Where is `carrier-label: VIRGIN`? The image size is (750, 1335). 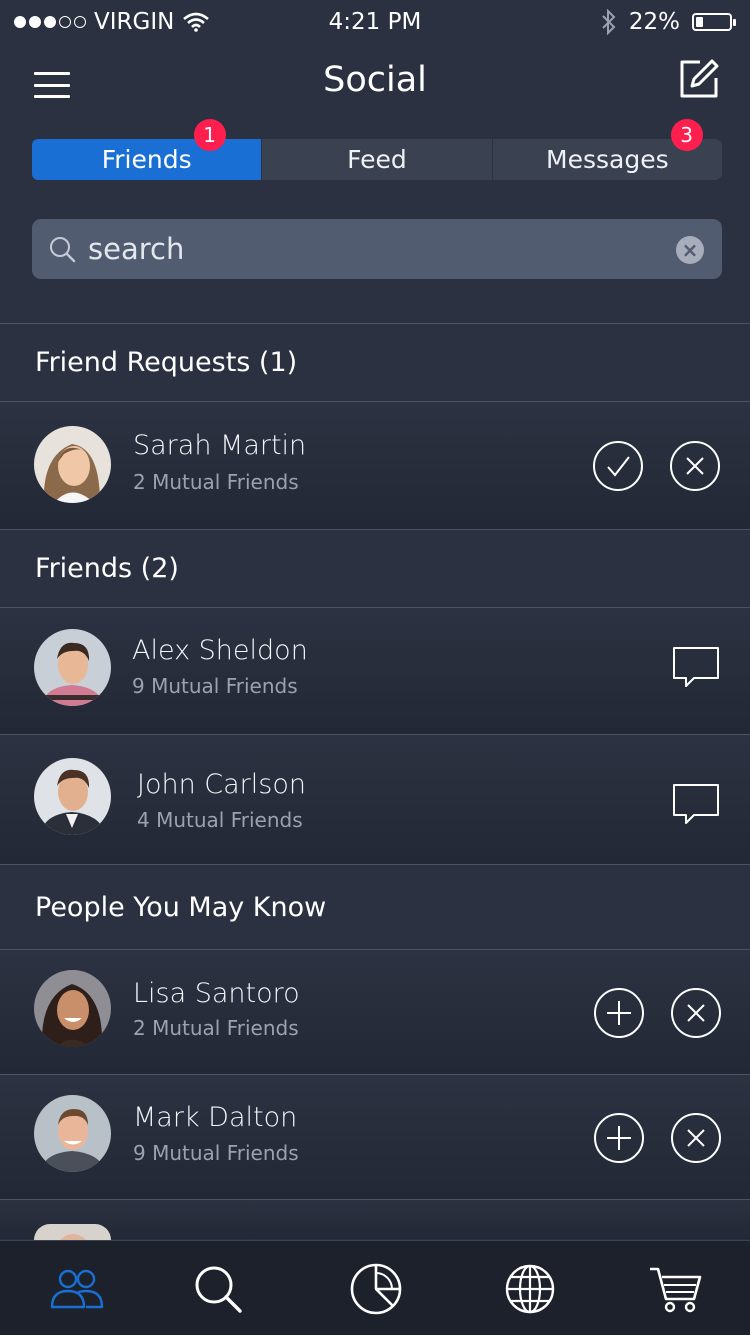
carrier-label: VIRGIN is located at coordinates (134, 22).